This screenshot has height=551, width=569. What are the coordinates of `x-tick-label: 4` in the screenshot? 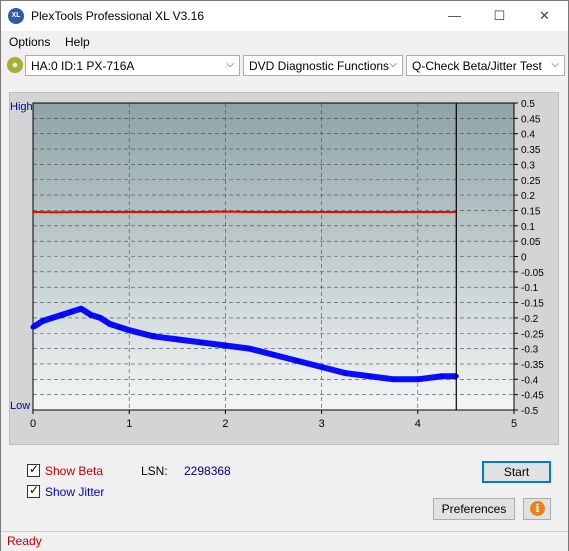 It's located at (418, 424).